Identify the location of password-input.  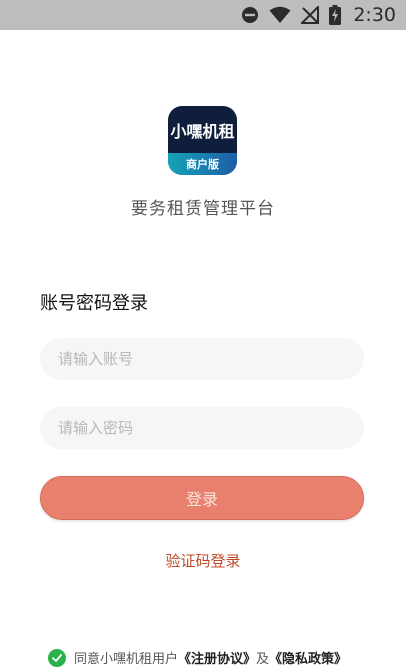
(202, 428).